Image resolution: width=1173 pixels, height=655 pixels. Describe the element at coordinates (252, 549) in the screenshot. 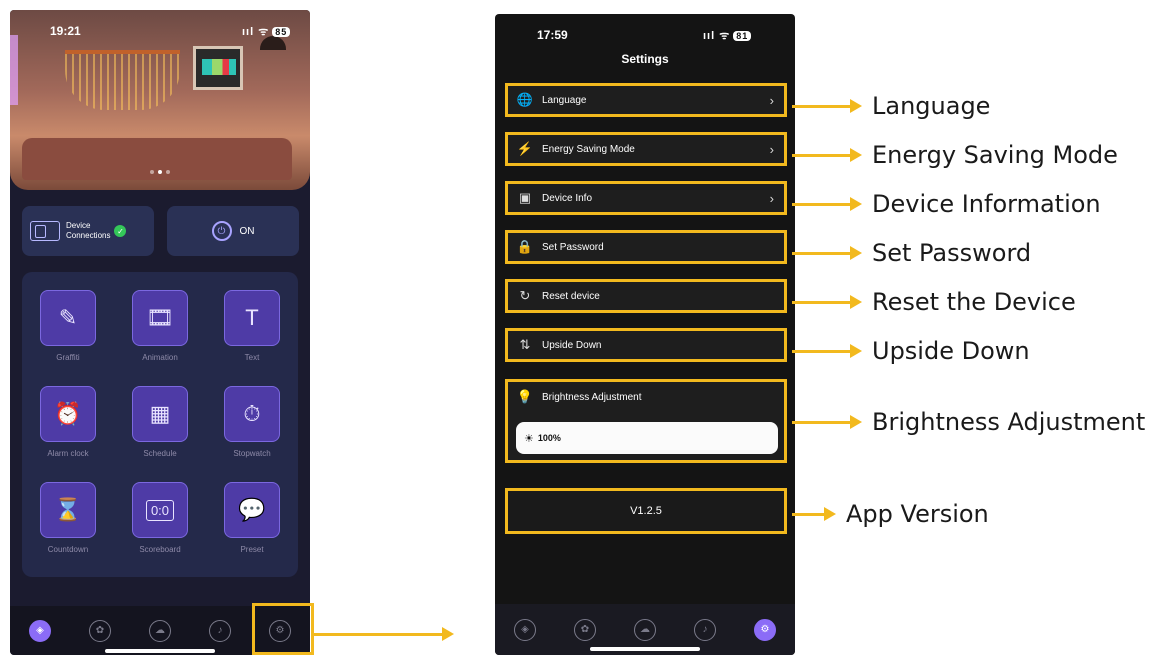

I see `tile-label: Preset` at that location.